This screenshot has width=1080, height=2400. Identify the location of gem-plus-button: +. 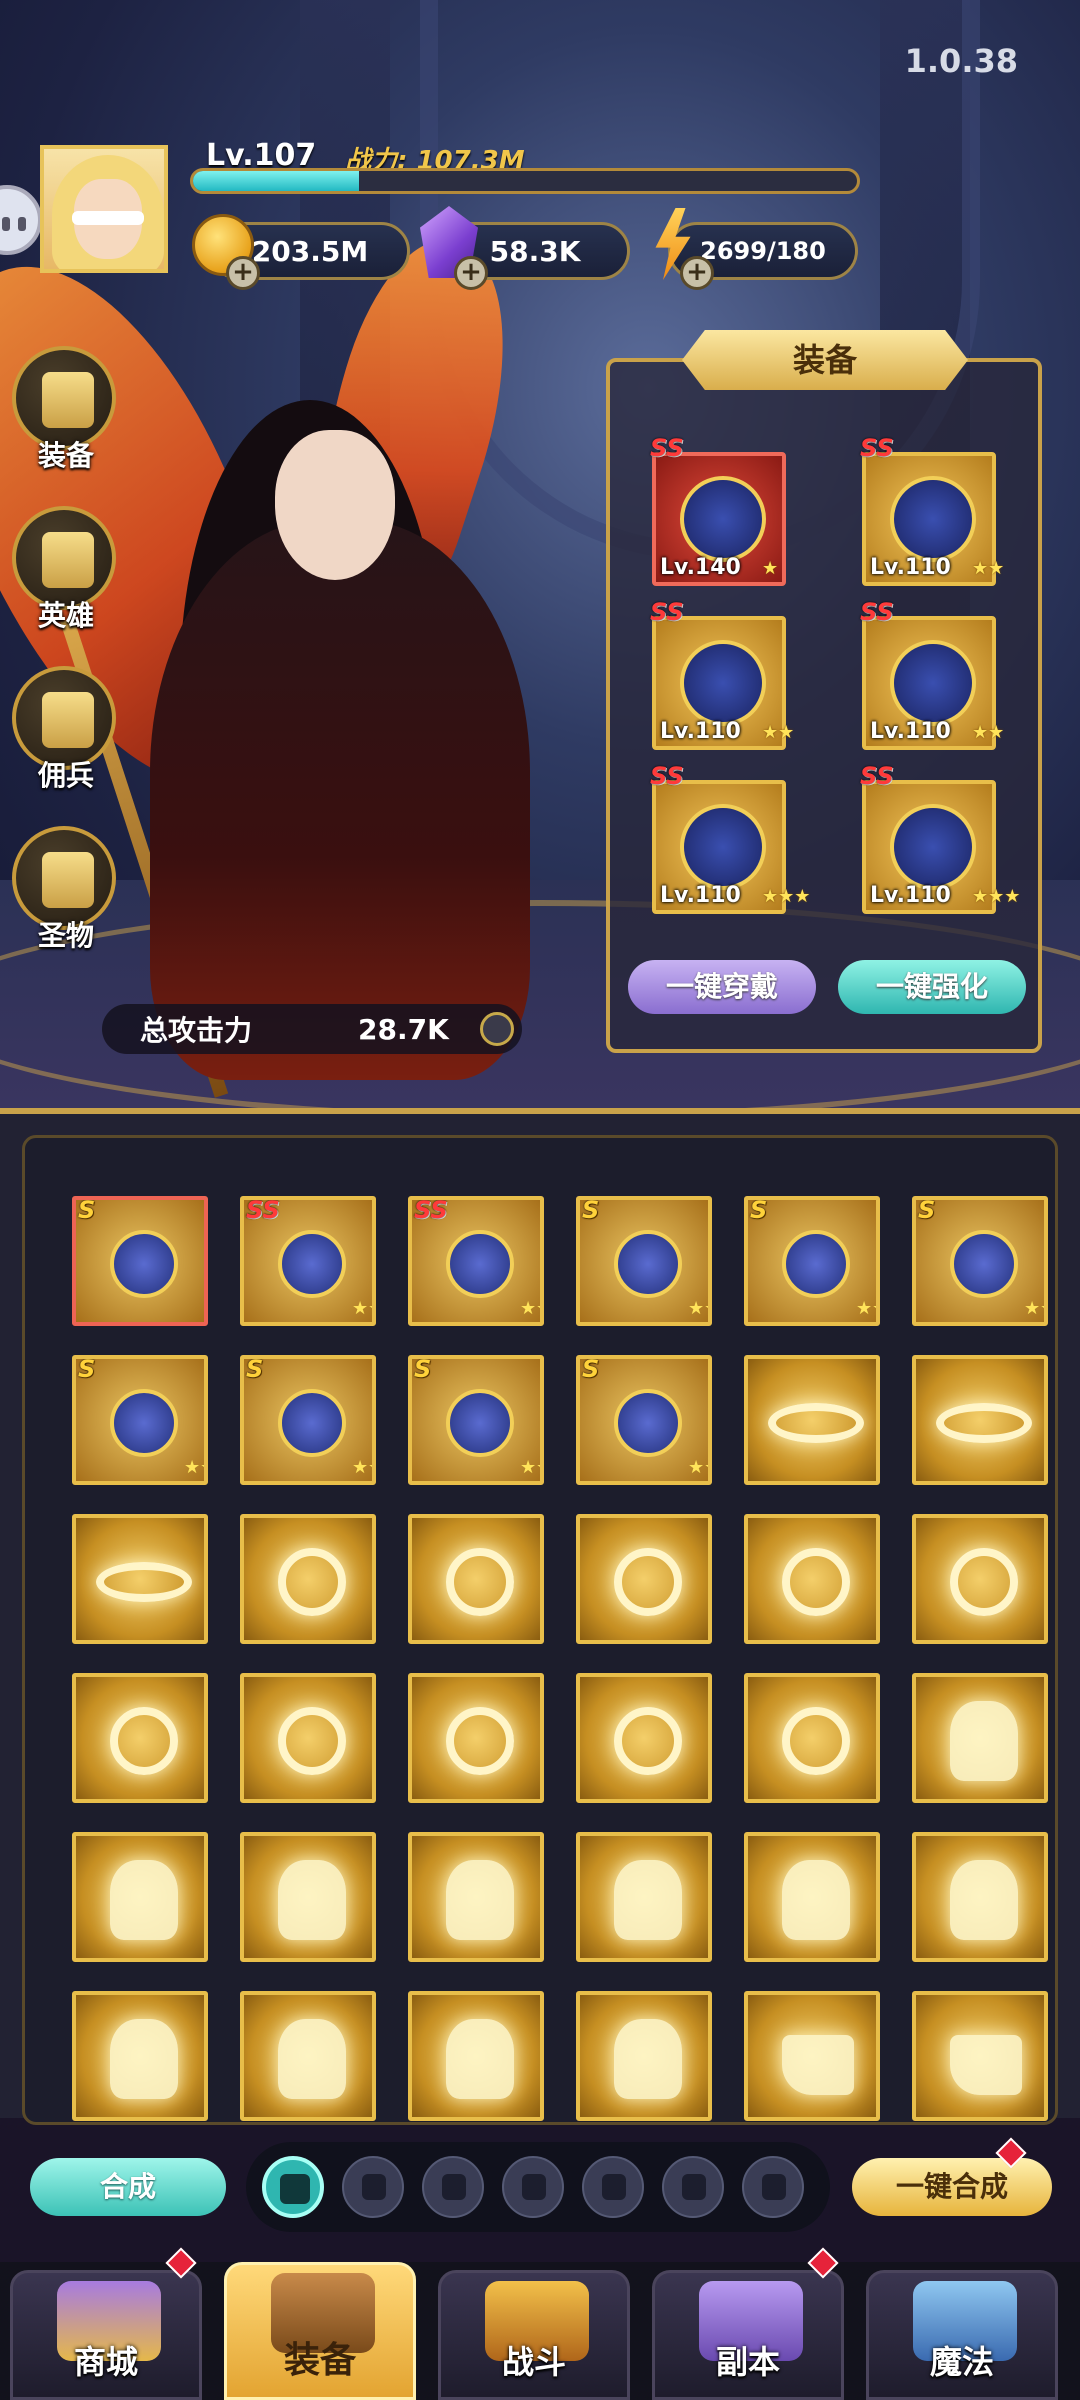
(471, 273).